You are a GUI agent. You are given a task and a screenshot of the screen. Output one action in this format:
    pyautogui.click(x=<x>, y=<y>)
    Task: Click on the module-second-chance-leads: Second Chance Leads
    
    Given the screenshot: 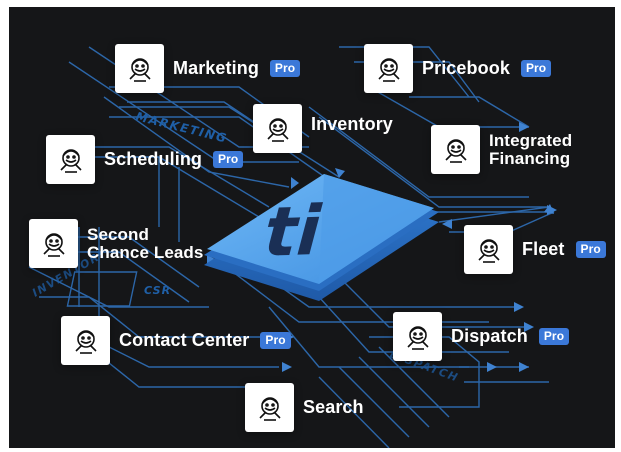 What is the action you would take?
    pyautogui.click(x=116, y=243)
    